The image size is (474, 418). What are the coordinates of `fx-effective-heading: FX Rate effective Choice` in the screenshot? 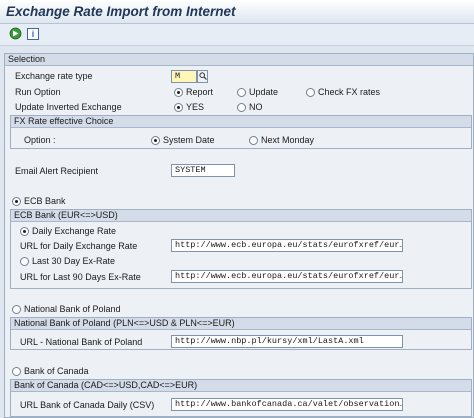 It's located at (241, 122).